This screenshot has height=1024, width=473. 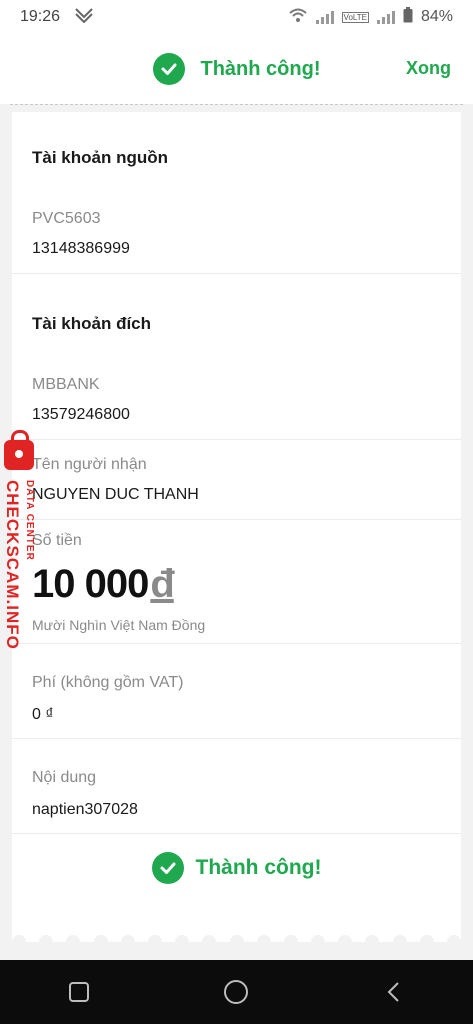 What do you see at coordinates (100, 157) in the screenshot?
I see `source-account-title: Tài khoản nguồn` at bounding box center [100, 157].